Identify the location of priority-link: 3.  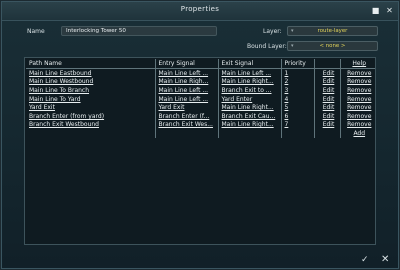
(287, 90).